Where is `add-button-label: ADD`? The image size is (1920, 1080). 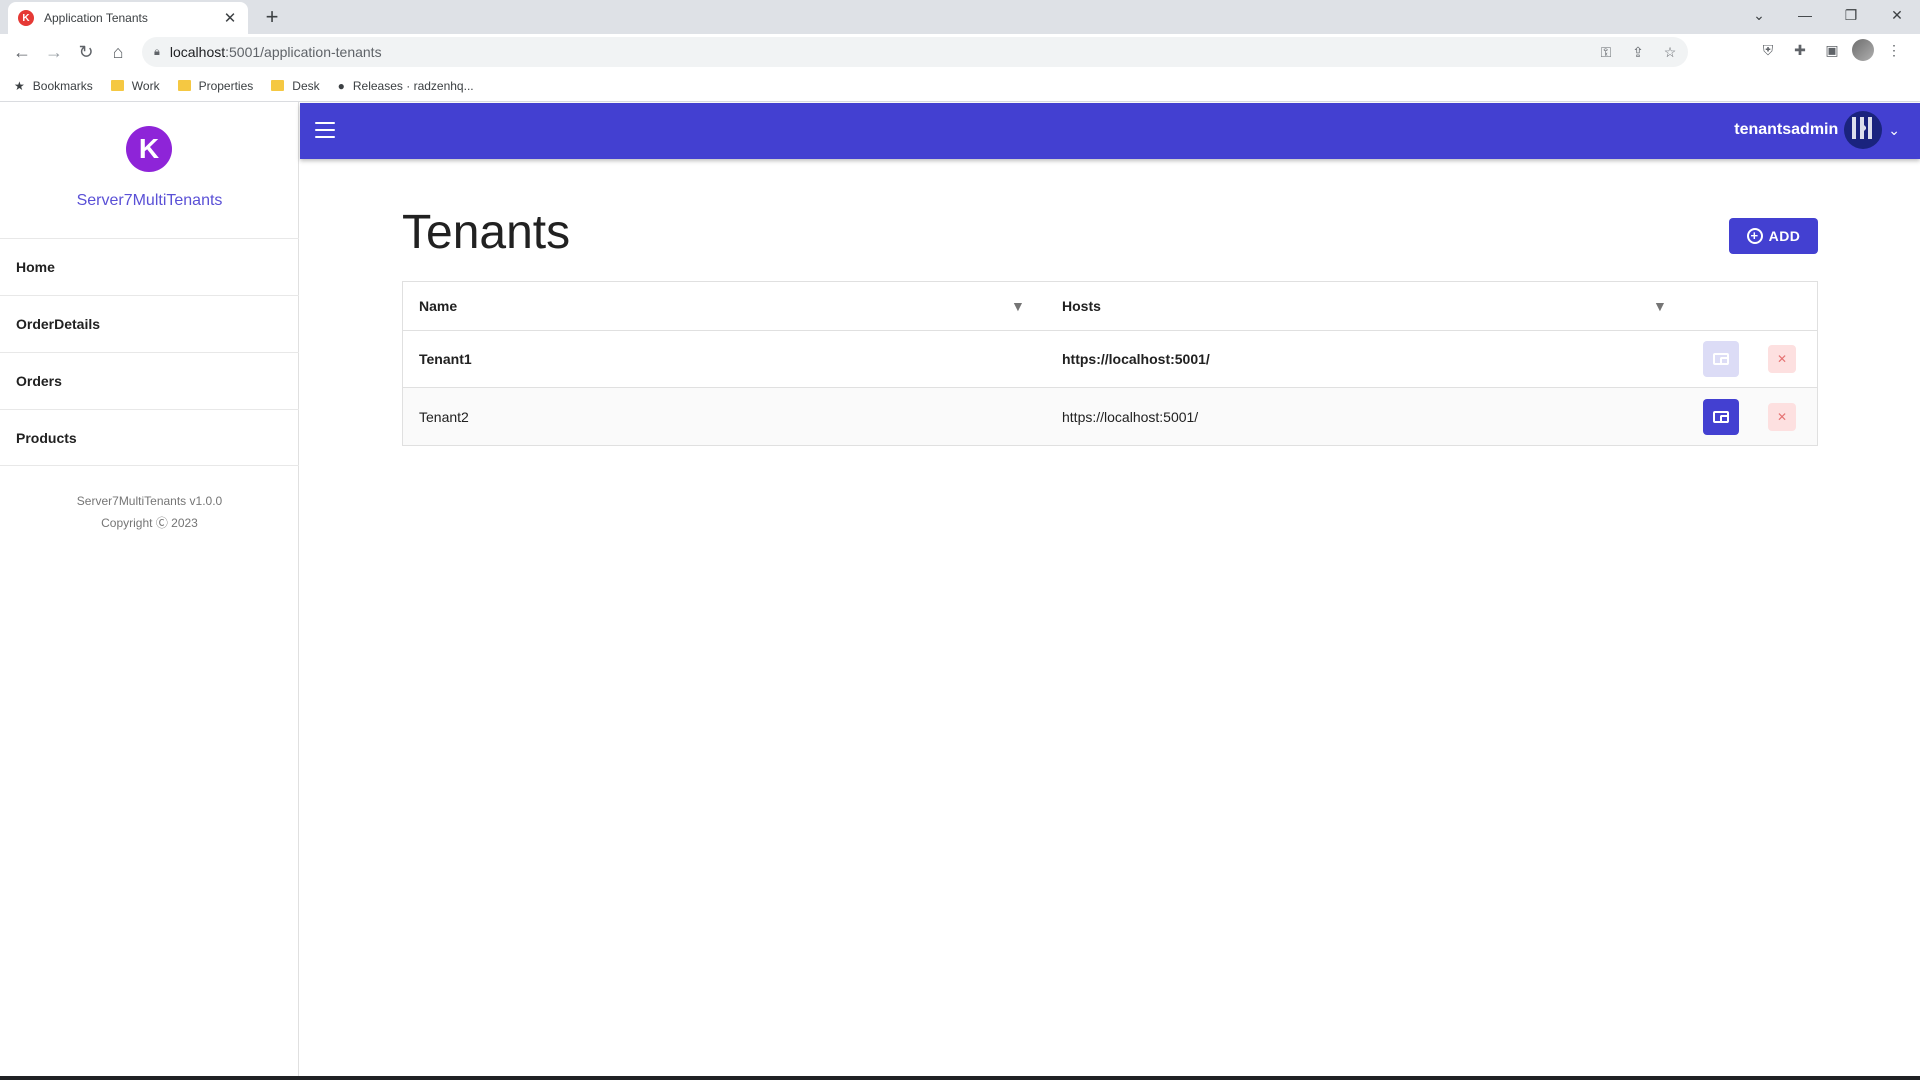 add-button-label: ADD is located at coordinates (1784, 236).